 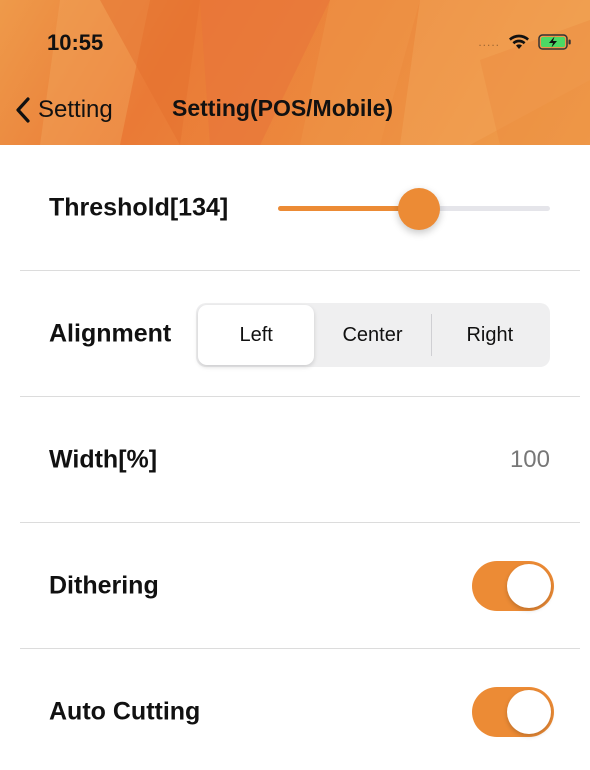 I want to click on auto-cutting-toggle, so click(x=513, y=712).